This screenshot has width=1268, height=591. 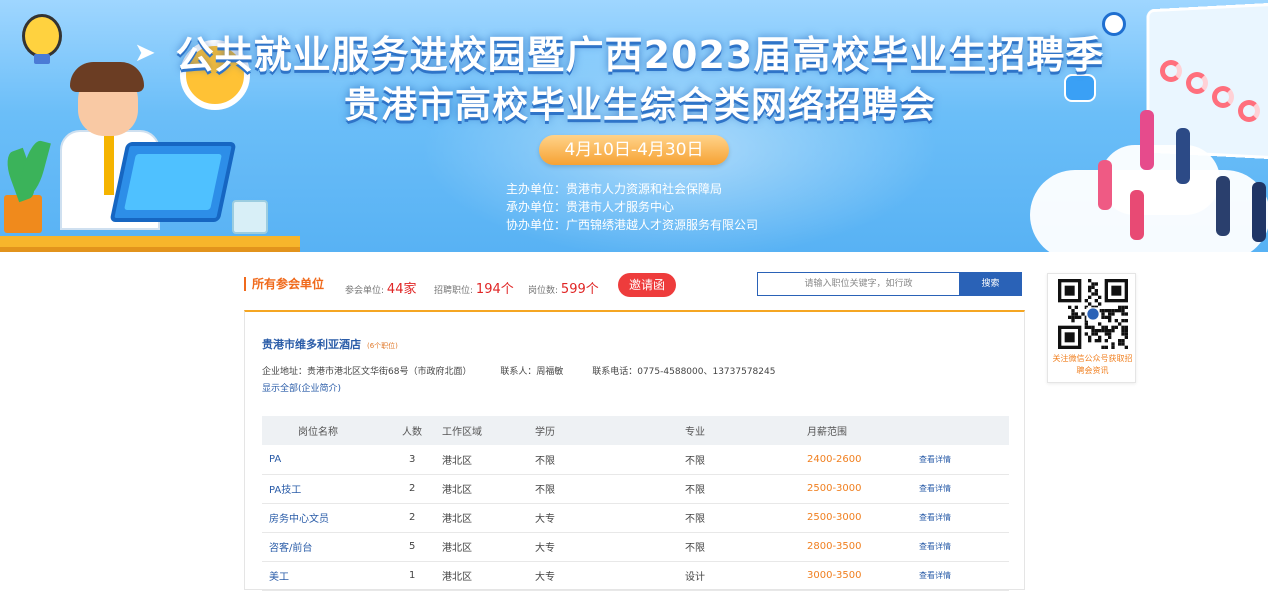 I want to click on openings-value: 599个, so click(x=579, y=289).